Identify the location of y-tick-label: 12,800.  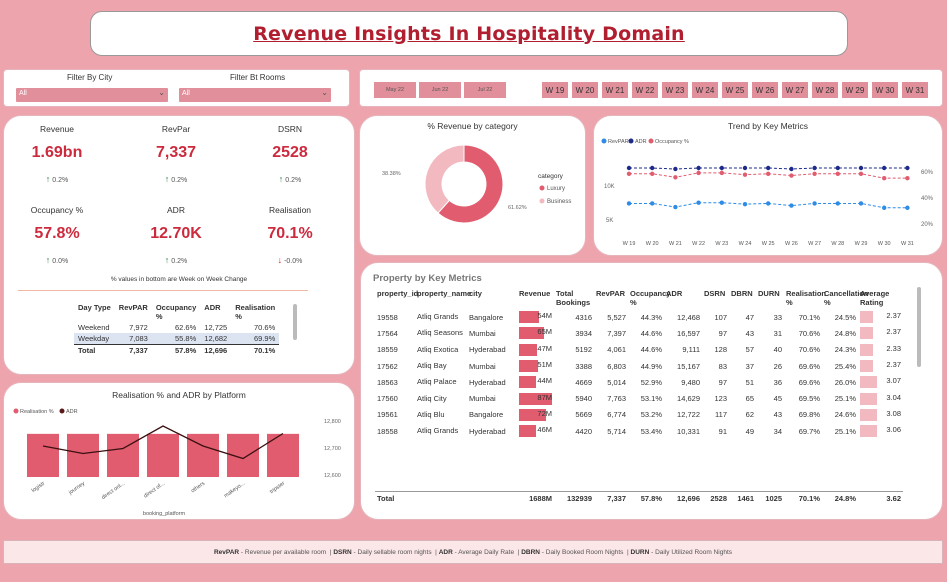
(332, 422).